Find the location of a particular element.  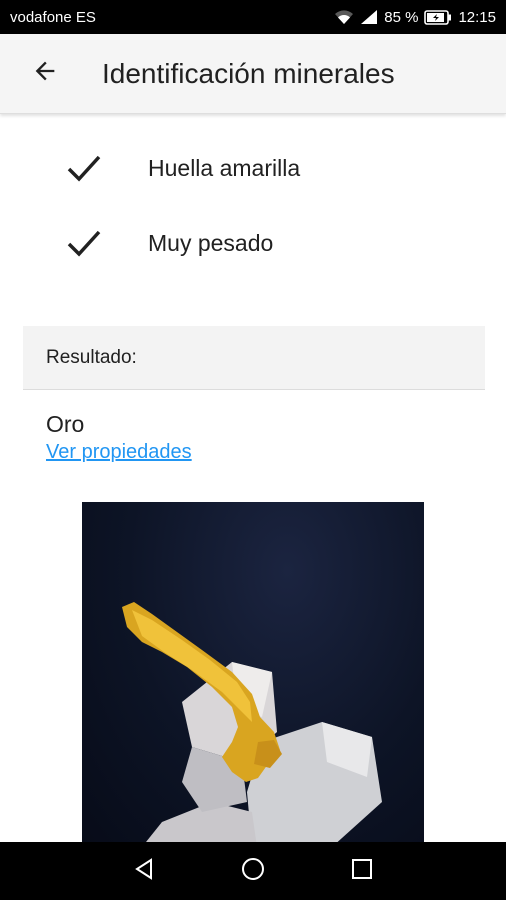

nav-home-icon is located at coordinates (253, 871).